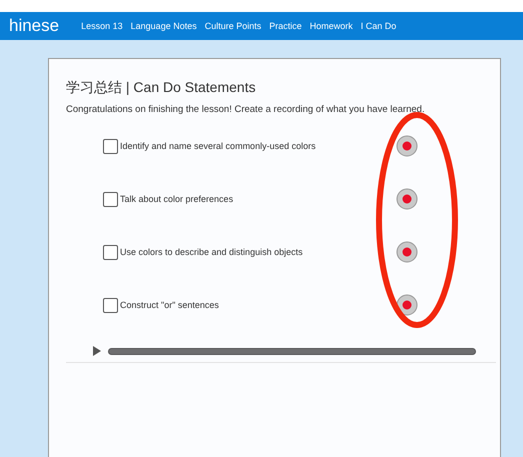  Describe the element at coordinates (331, 26) in the screenshot. I see `nav-link: Homework` at that location.